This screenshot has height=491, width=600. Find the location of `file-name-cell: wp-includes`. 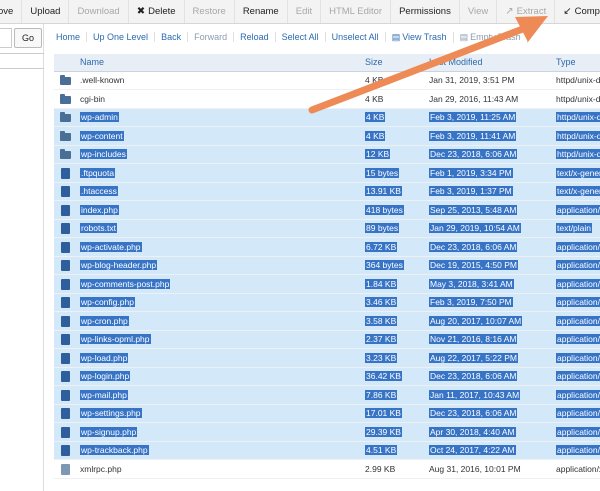

file-name-cell: wp-includes is located at coordinates (220, 154).